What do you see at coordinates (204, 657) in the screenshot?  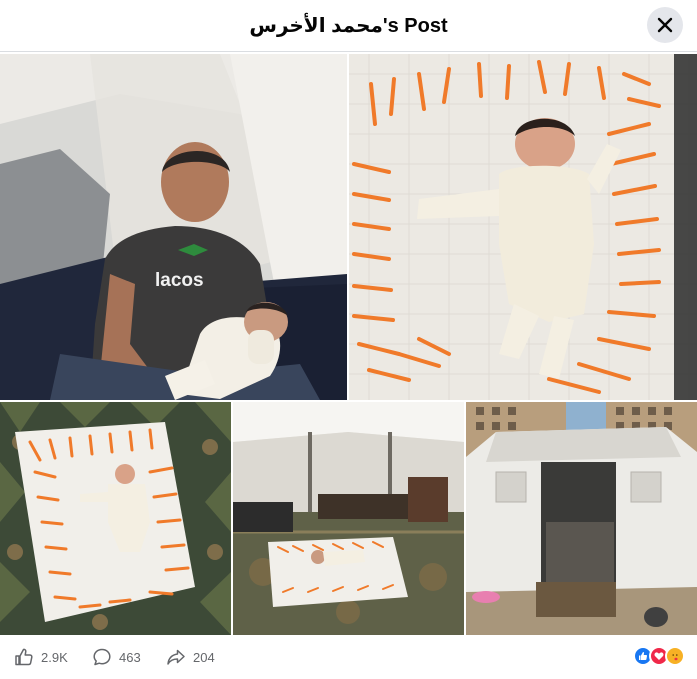 I see `share-count: 204` at bounding box center [204, 657].